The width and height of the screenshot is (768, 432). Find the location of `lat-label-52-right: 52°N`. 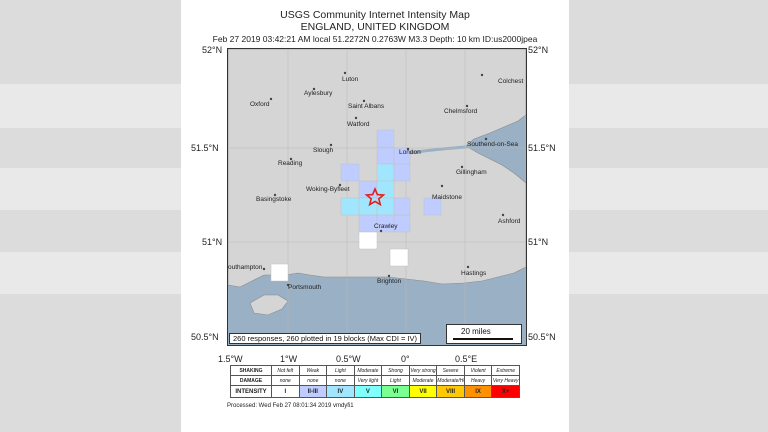

lat-label-52-right: 52°N is located at coordinates (538, 50).